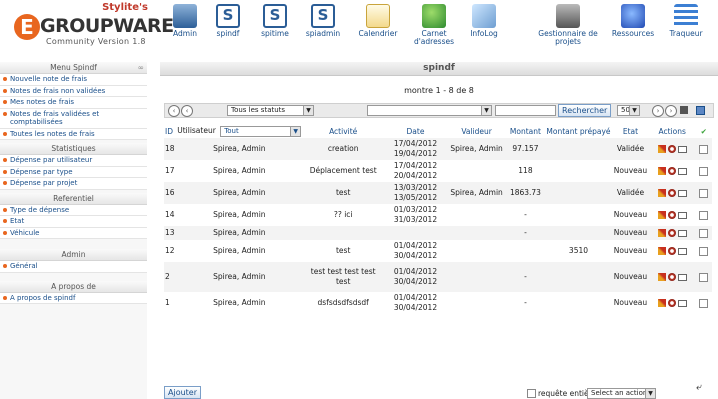  What do you see at coordinates (585, 110) in the screenshot?
I see `search-button: Rechercher` at bounding box center [585, 110].